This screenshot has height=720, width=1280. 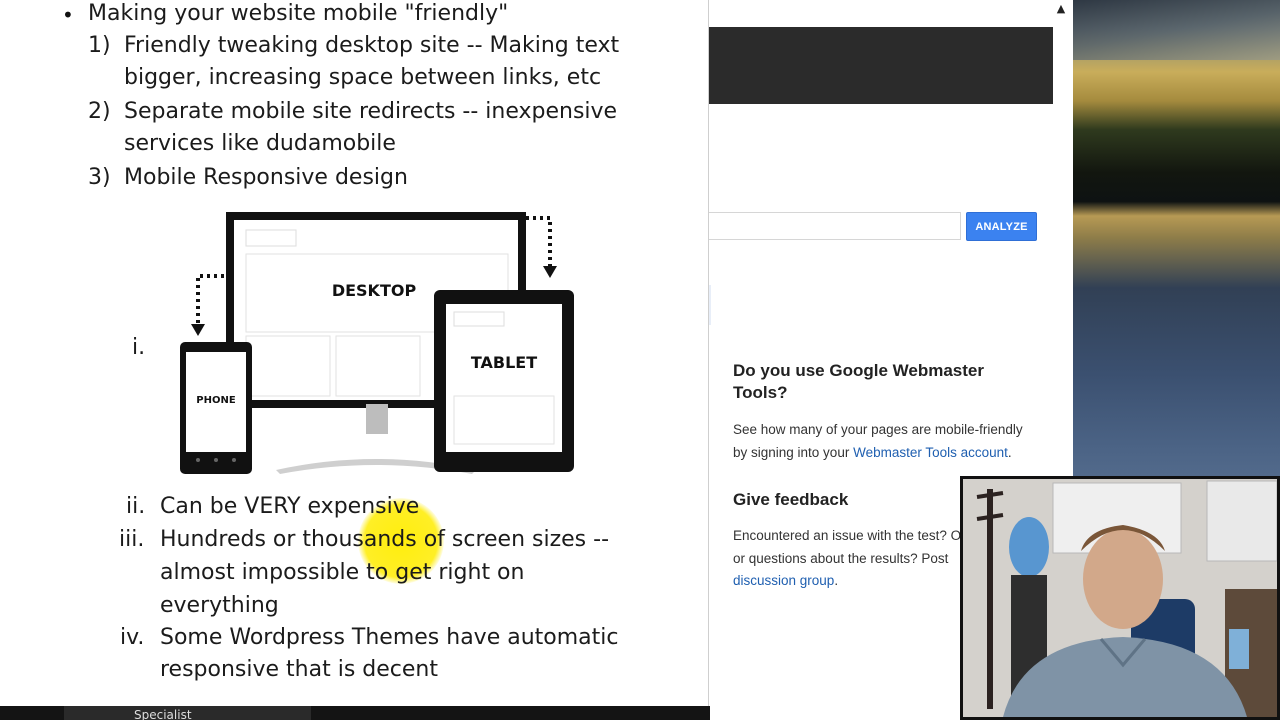 I want to click on webcam-overlay, so click(x=1120, y=598).